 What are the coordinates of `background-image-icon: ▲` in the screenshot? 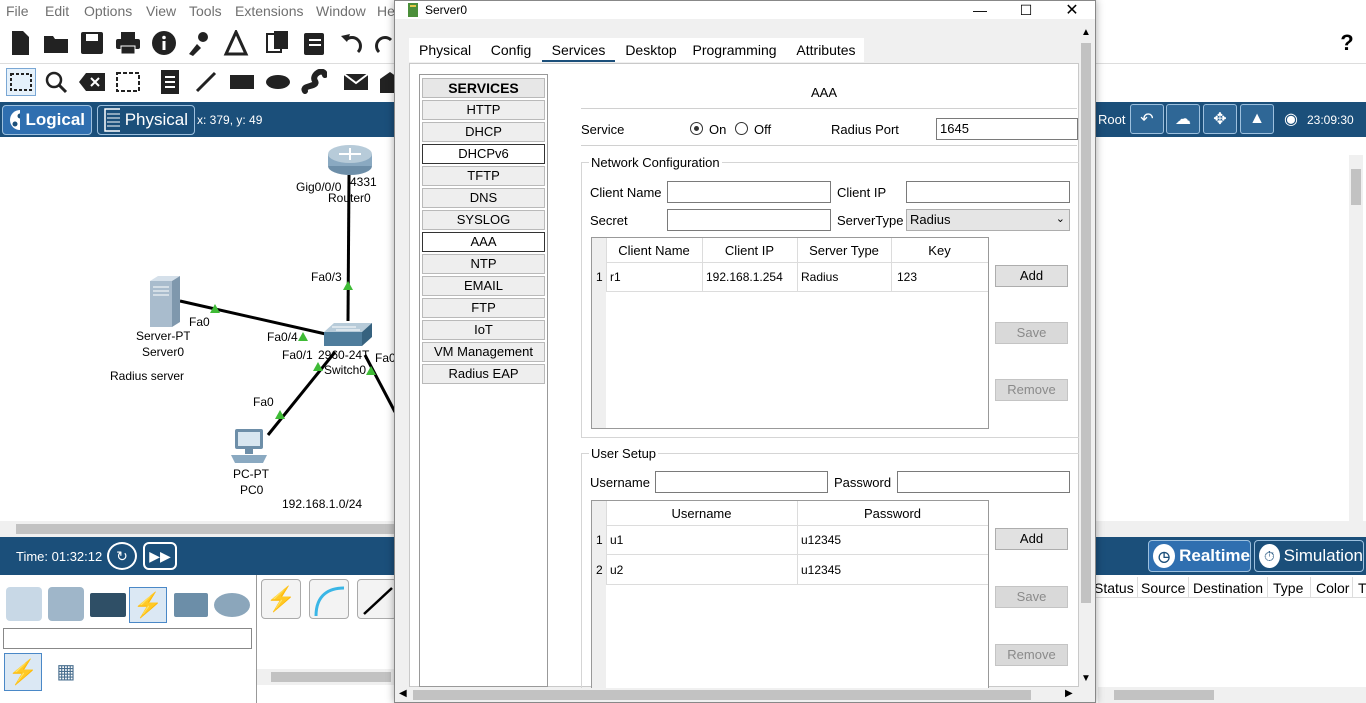 It's located at (1257, 119).